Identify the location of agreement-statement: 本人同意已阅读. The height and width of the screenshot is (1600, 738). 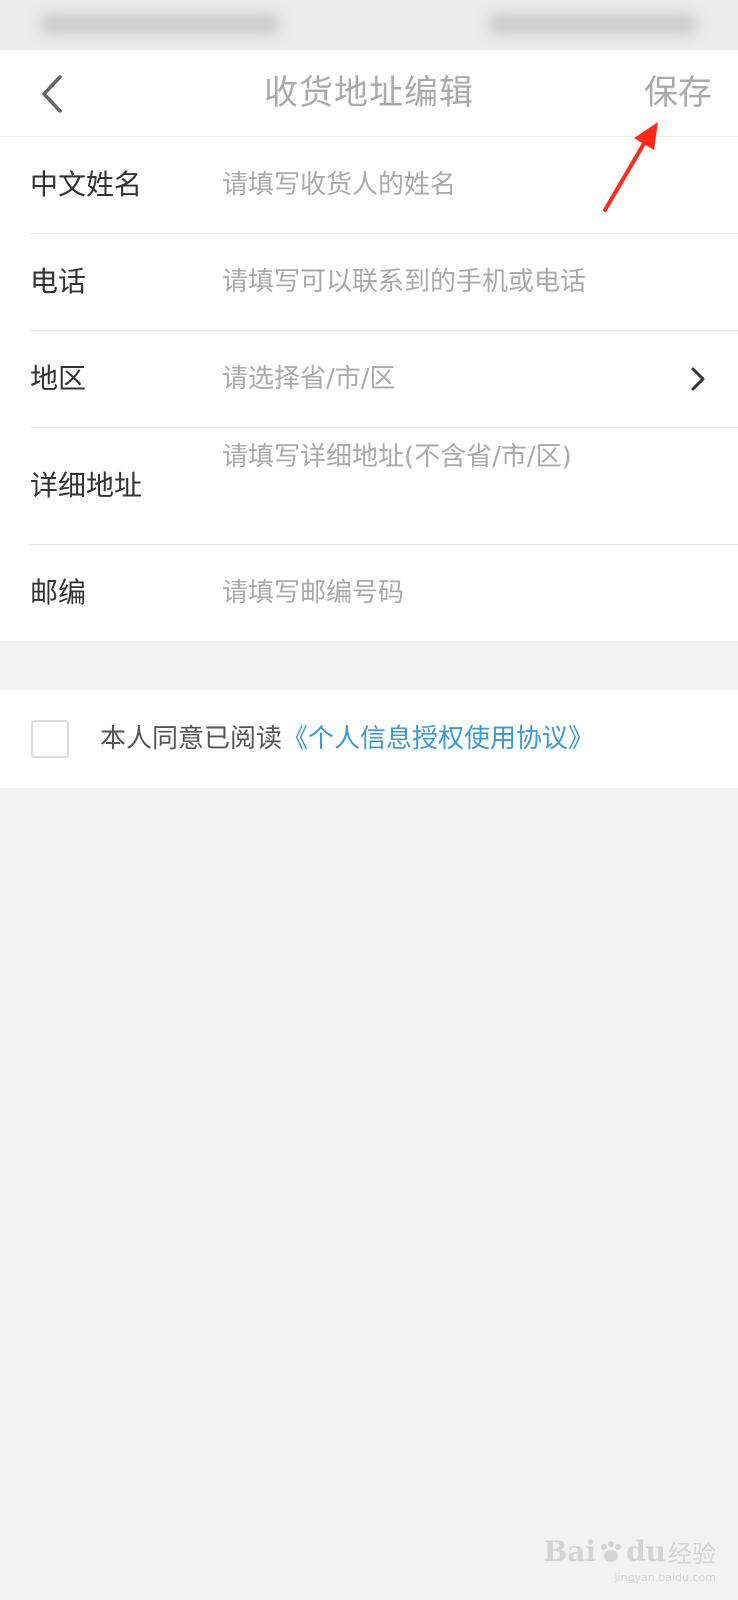
(191, 739).